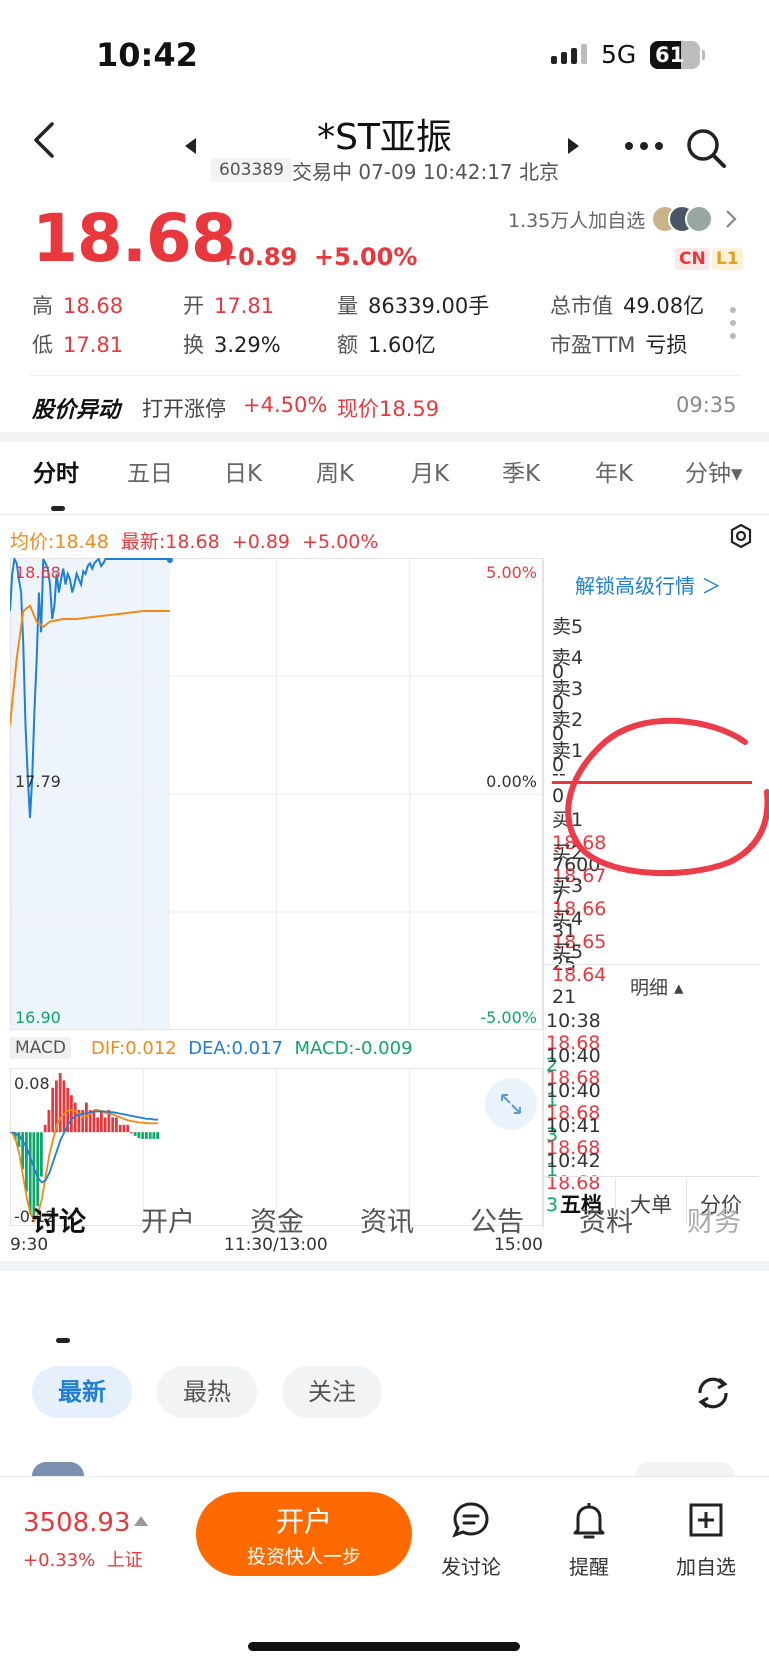  I want to click on stock-code: 603389, so click(251, 170).